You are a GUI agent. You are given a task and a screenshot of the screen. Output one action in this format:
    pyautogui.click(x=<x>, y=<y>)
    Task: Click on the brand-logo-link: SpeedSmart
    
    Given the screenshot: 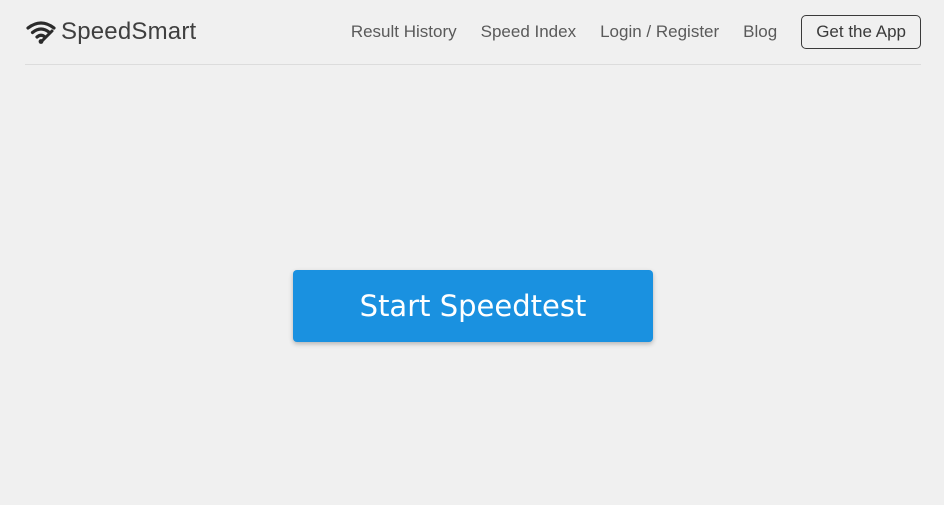 What is the action you would take?
    pyautogui.click(x=110, y=32)
    